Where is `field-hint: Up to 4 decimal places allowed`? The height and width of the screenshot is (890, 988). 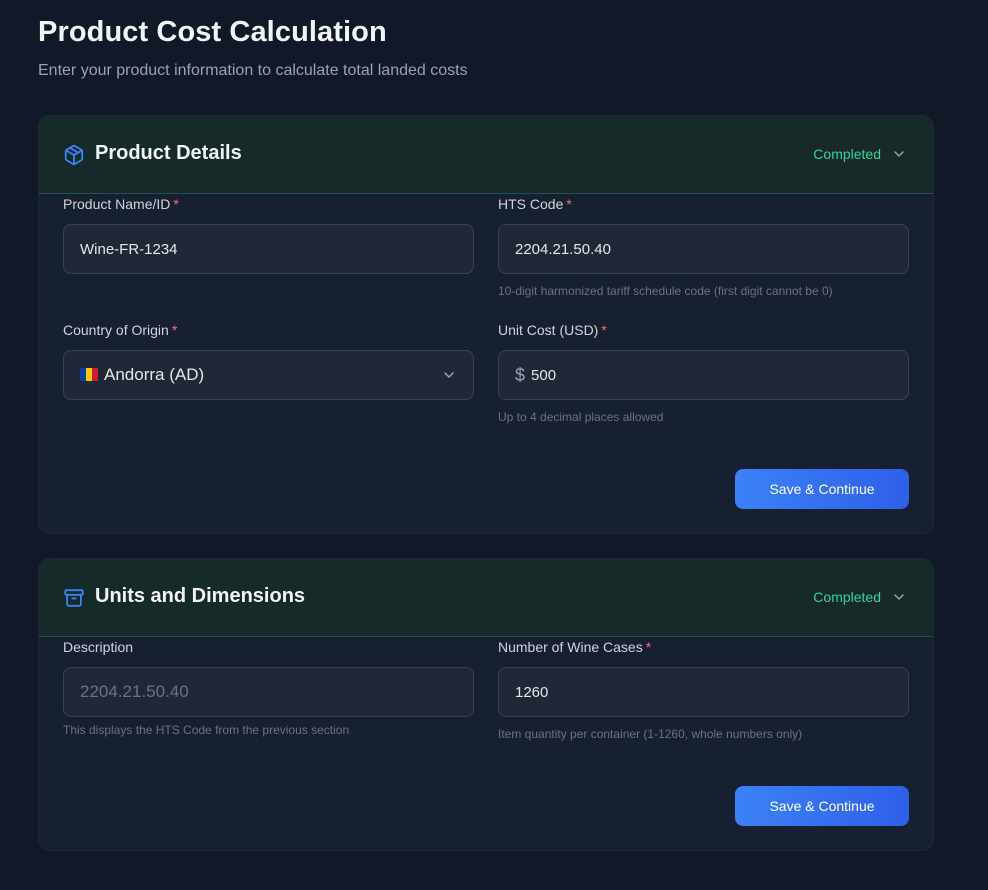 field-hint: Up to 4 decimal places allowed is located at coordinates (581, 417).